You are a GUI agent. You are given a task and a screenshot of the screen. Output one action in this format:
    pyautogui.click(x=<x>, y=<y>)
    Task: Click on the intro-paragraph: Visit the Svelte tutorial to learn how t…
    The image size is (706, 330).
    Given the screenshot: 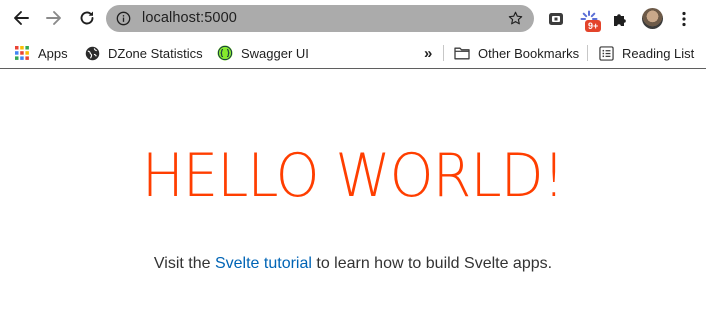 What is the action you would take?
    pyautogui.click(x=353, y=264)
    